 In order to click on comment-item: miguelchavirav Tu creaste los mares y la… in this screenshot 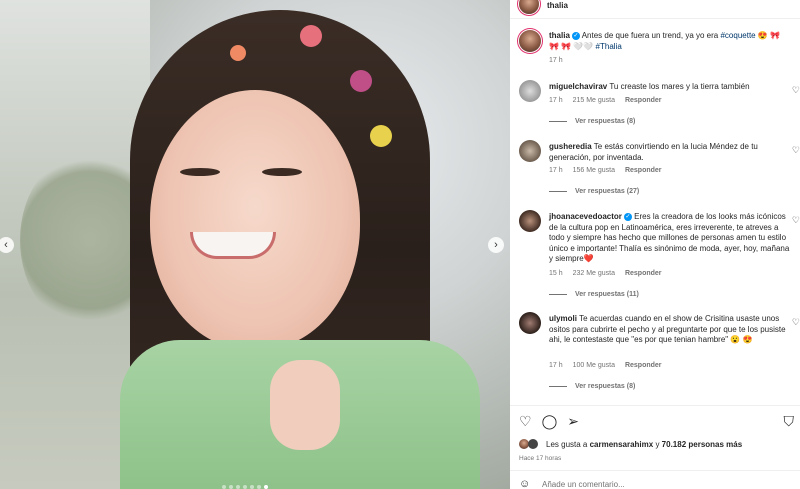, I will do `click(659, 105)`.